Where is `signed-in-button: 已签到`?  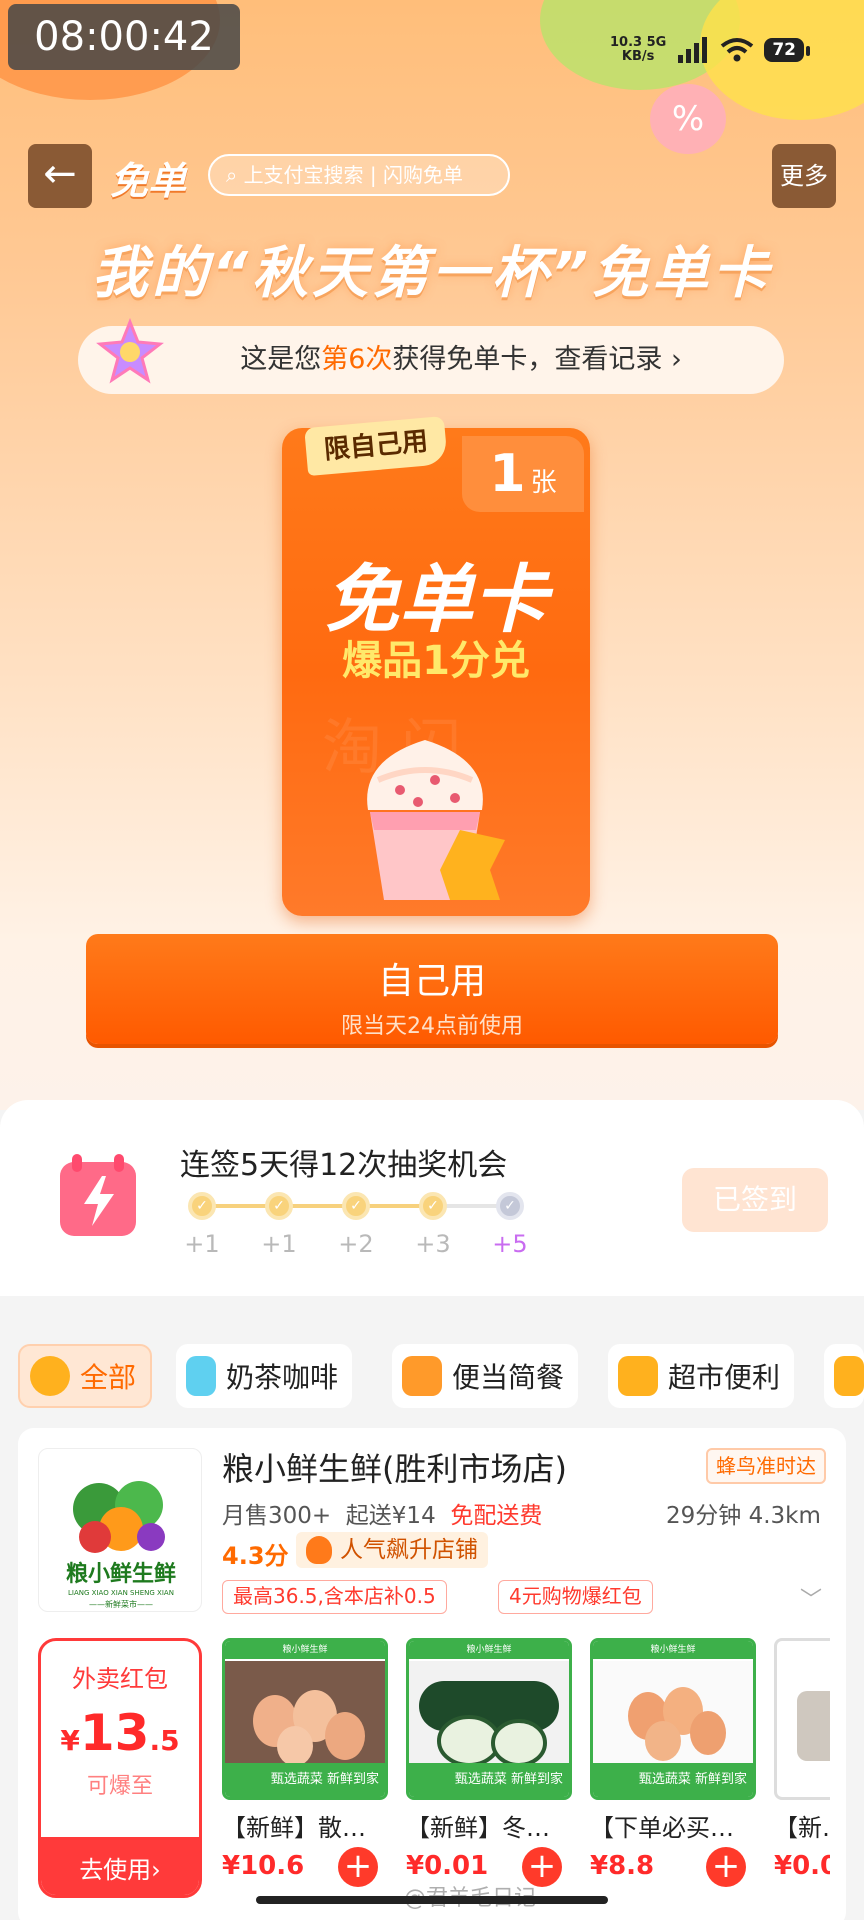
signed-in-button: 已签到 is located at coordinates (755, 1200).